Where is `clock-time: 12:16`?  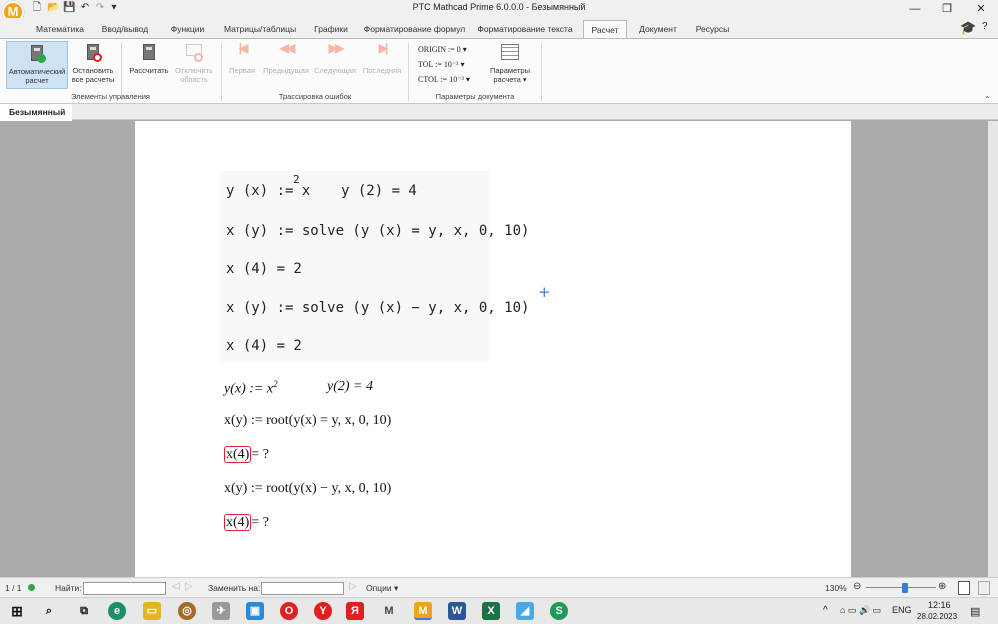 clock-time: 12:16 is located at coordinates (939, 605).